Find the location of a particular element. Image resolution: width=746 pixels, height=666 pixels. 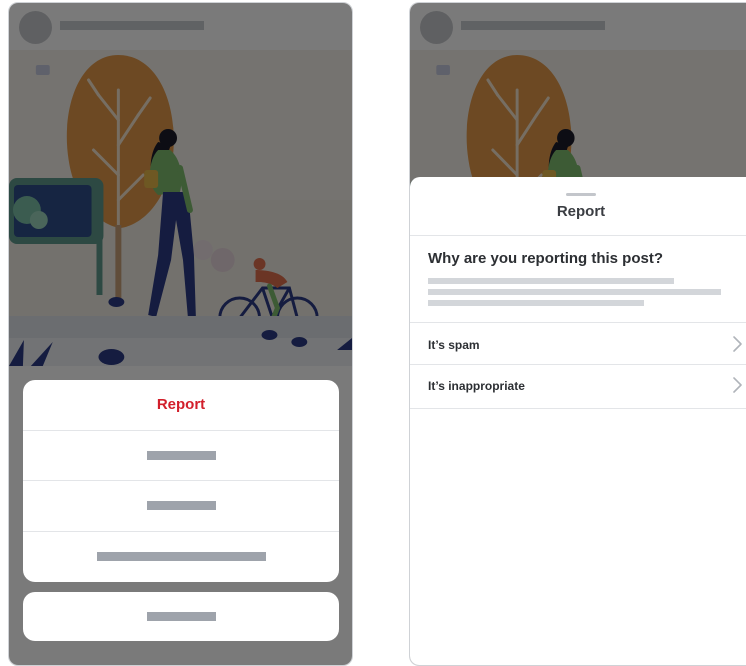

report-label: Report is located at coordinates (181, 405).